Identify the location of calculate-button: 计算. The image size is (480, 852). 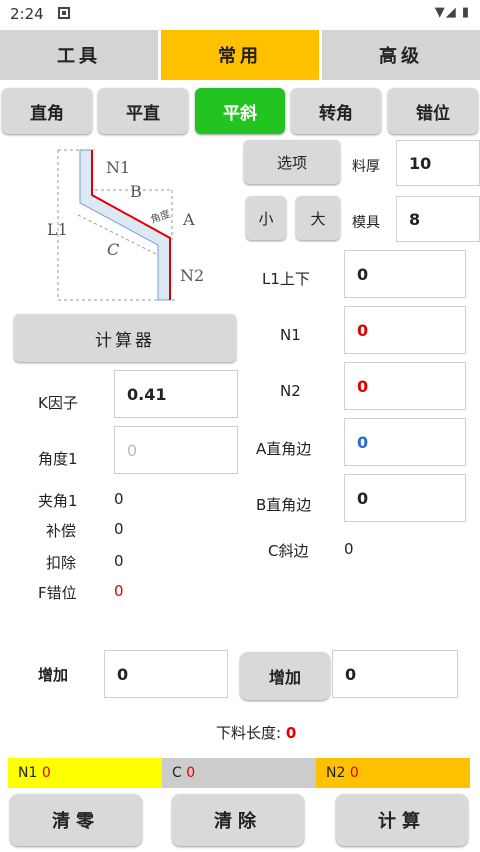
(402, 820).